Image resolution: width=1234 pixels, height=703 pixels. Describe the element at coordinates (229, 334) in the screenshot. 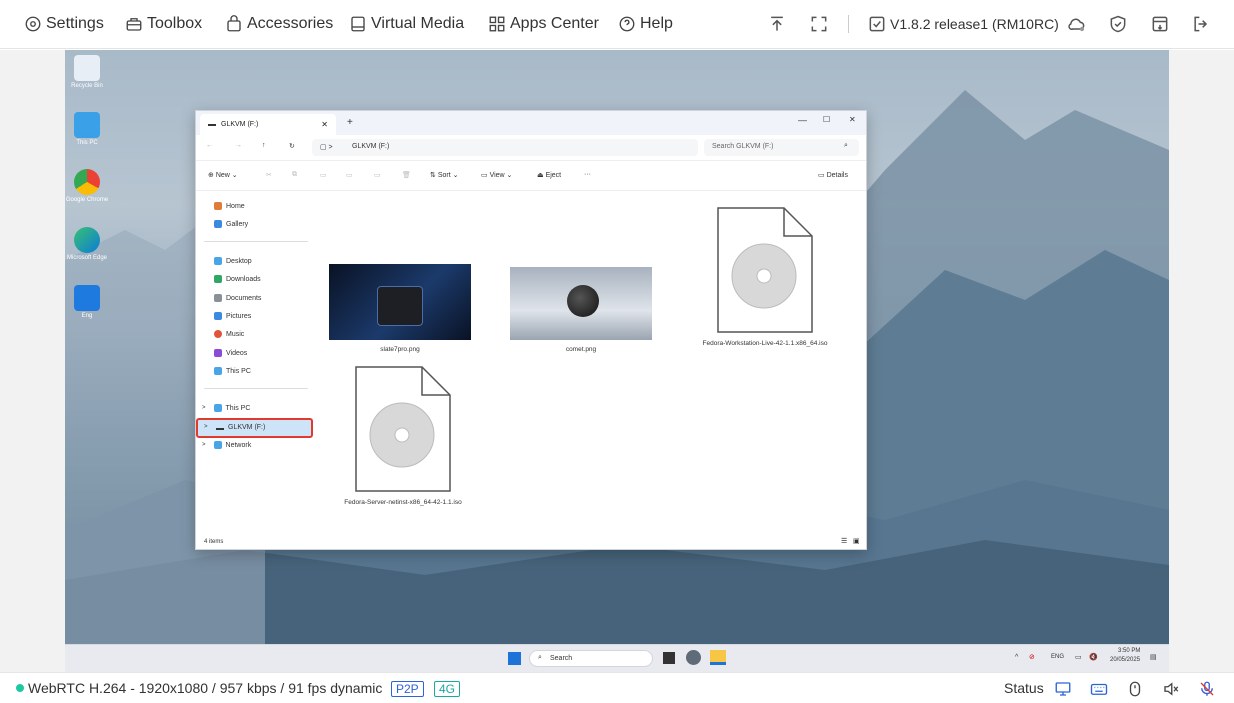

I see `nav-music: Music` at that location.